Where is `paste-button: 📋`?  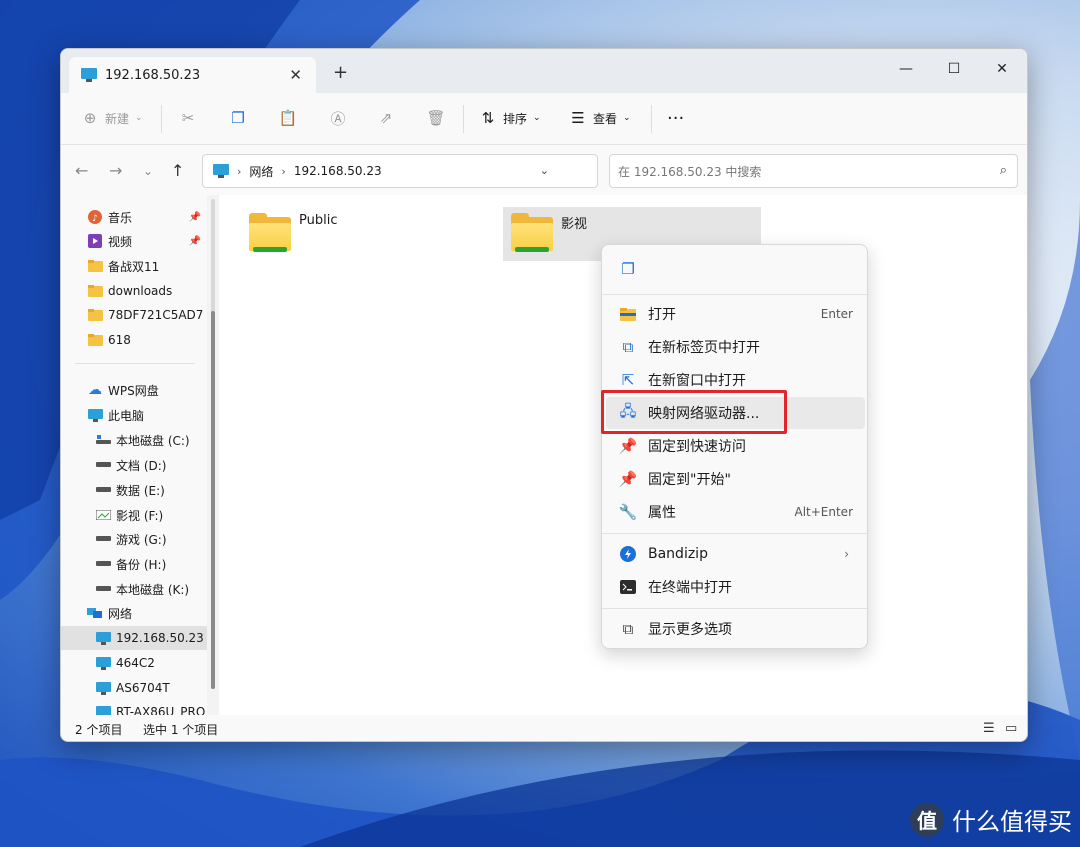
paste-button: 📋 is located at coordinates (288, 118).